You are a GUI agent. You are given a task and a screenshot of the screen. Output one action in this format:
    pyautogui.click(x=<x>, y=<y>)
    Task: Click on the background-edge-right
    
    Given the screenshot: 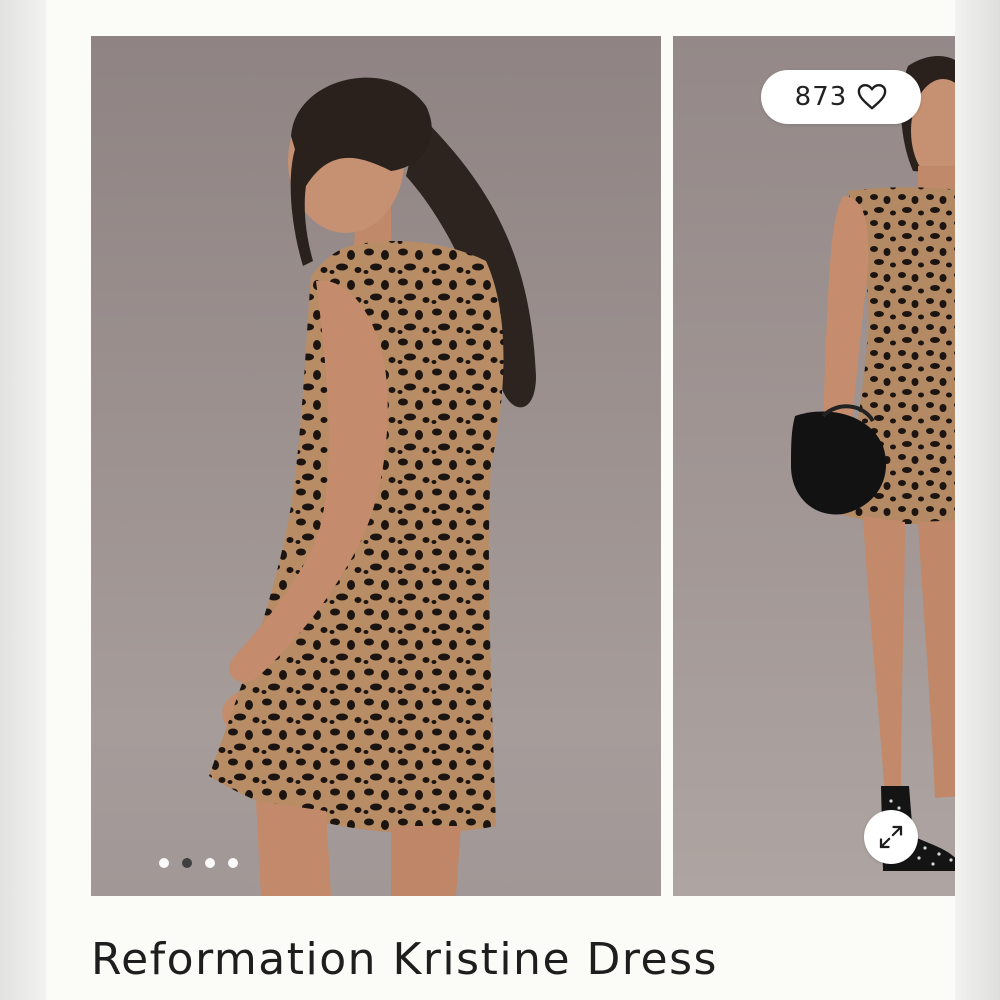 What is the action you would take?
    pyautogui.click(x=977, y=500)
    